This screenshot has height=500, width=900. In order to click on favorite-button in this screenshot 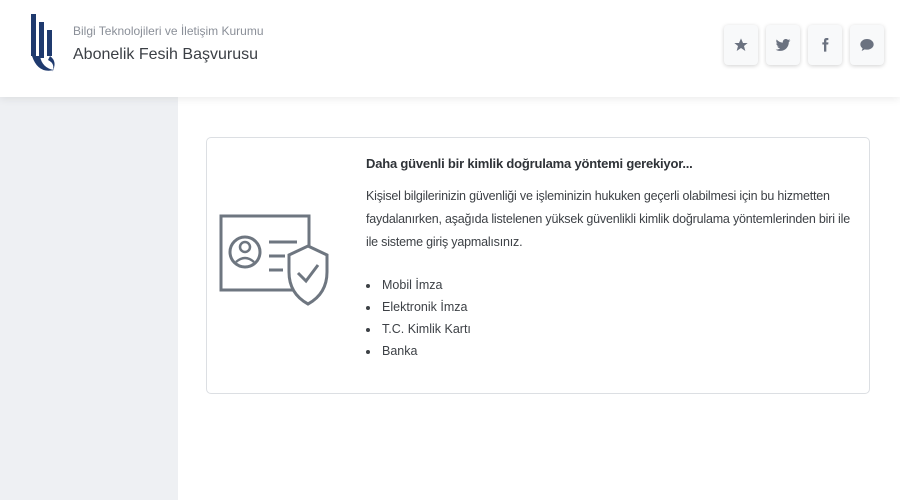, I will do `click(741, 45)`.